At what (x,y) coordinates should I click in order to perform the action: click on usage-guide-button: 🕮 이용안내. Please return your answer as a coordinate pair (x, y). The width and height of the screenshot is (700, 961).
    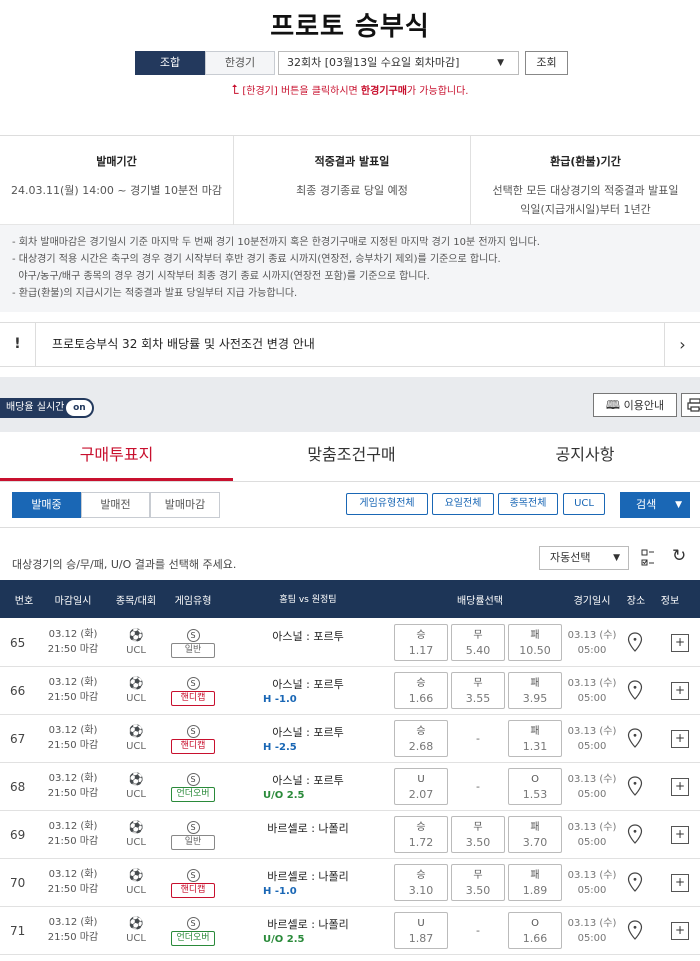
    Looking at the image, I should click on (635, 405).